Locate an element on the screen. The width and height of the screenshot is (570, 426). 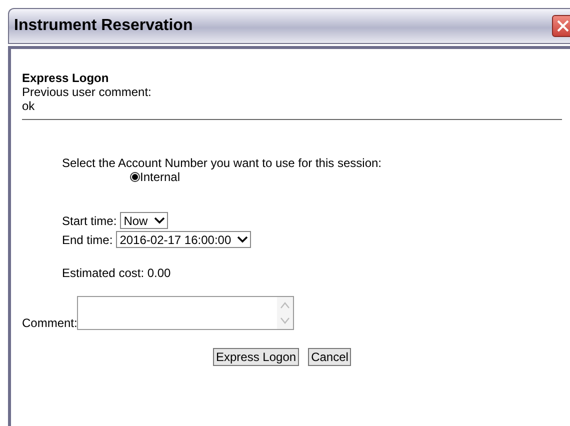
start-time-dropdown: Now is located at coordinates (144, 220).